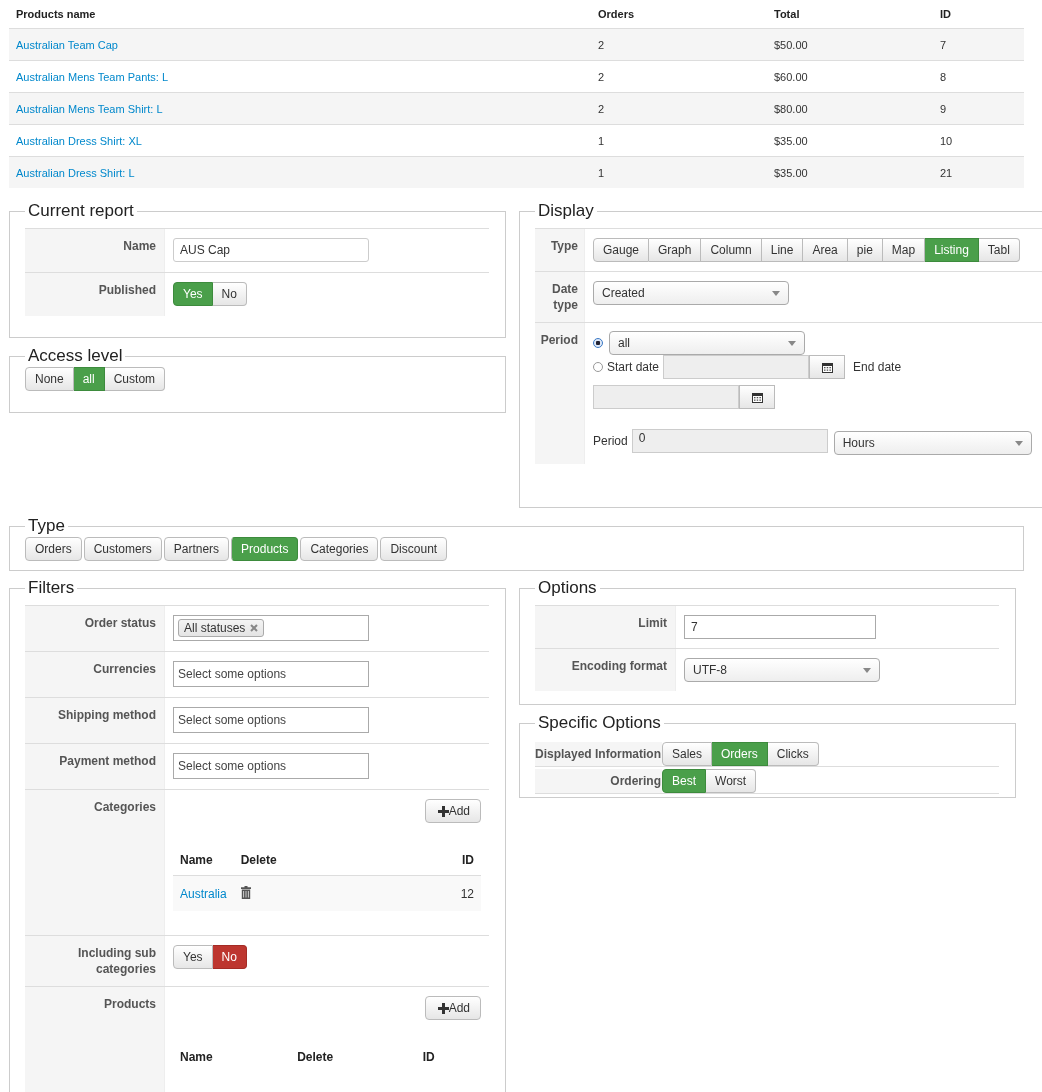 The image size is (1042, 1092). What do you see at coordinates (67, 44) in the screenshot?
I see `product-link: Australian Team Cap` at bounding box center [67, 44].